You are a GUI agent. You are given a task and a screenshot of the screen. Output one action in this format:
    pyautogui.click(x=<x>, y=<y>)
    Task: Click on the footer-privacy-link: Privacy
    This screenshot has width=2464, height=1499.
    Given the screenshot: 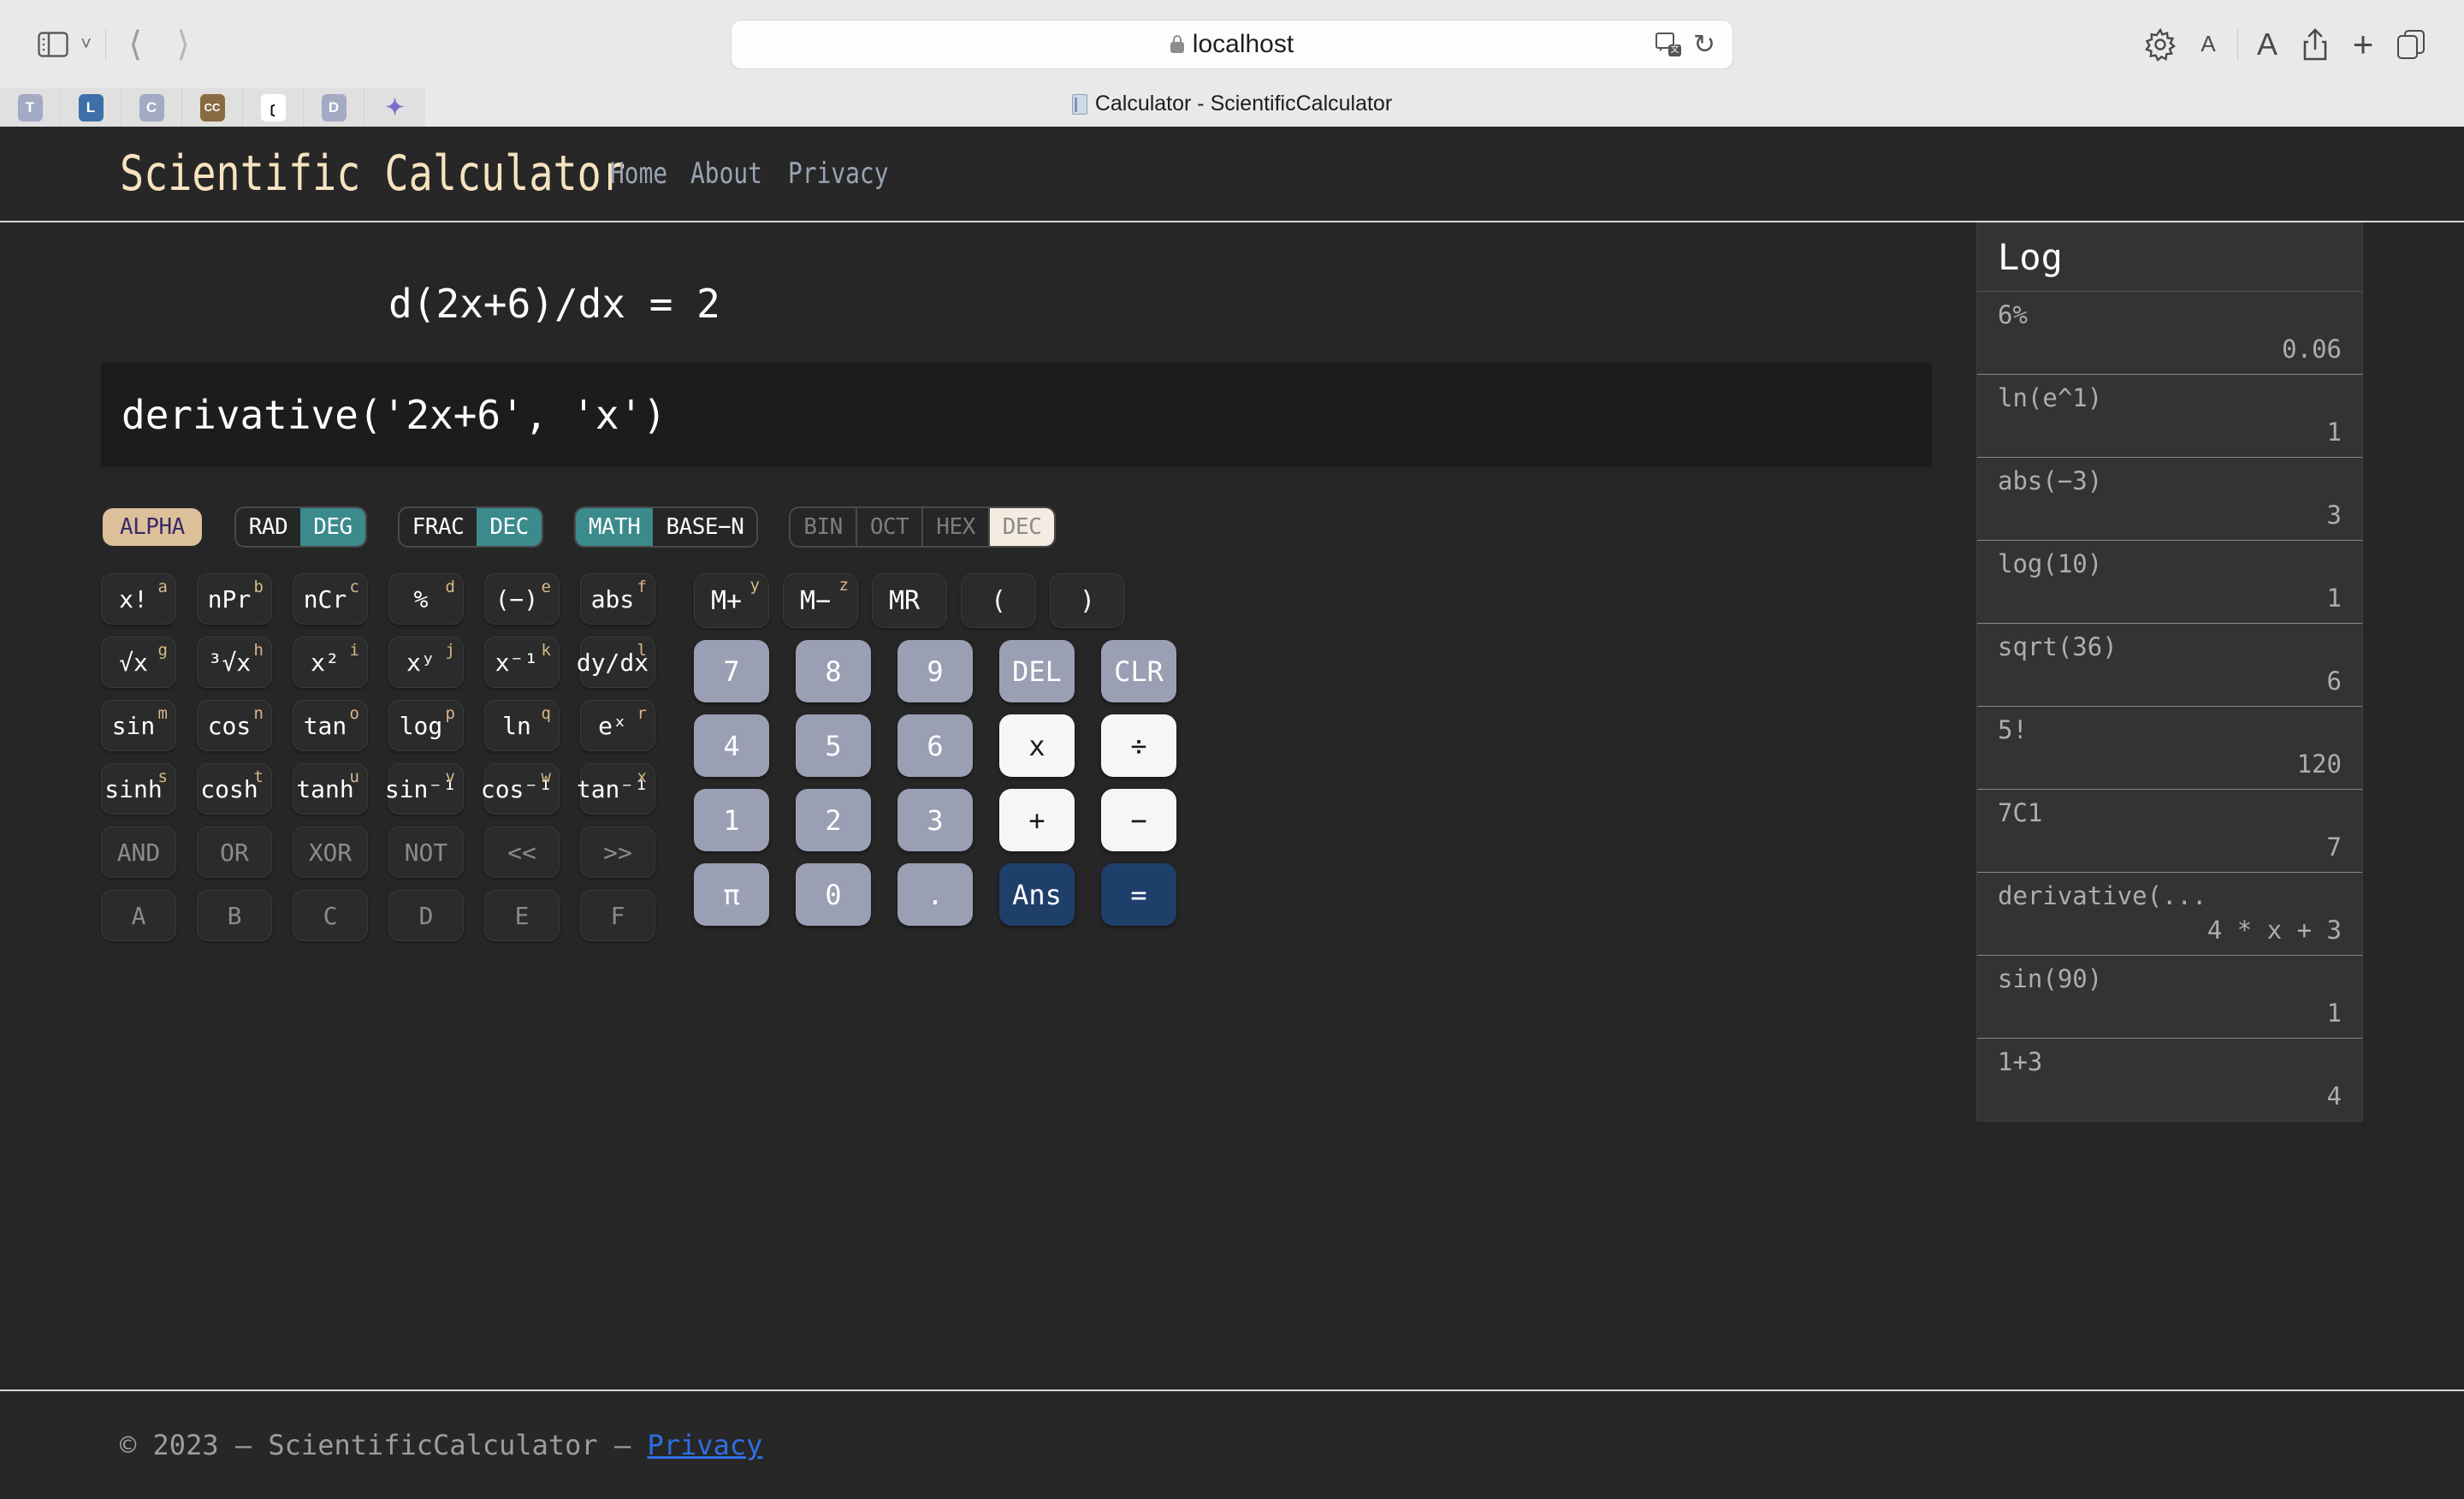 What is the action you would take?
    pyautogui.click(x=705, y=1445)
    